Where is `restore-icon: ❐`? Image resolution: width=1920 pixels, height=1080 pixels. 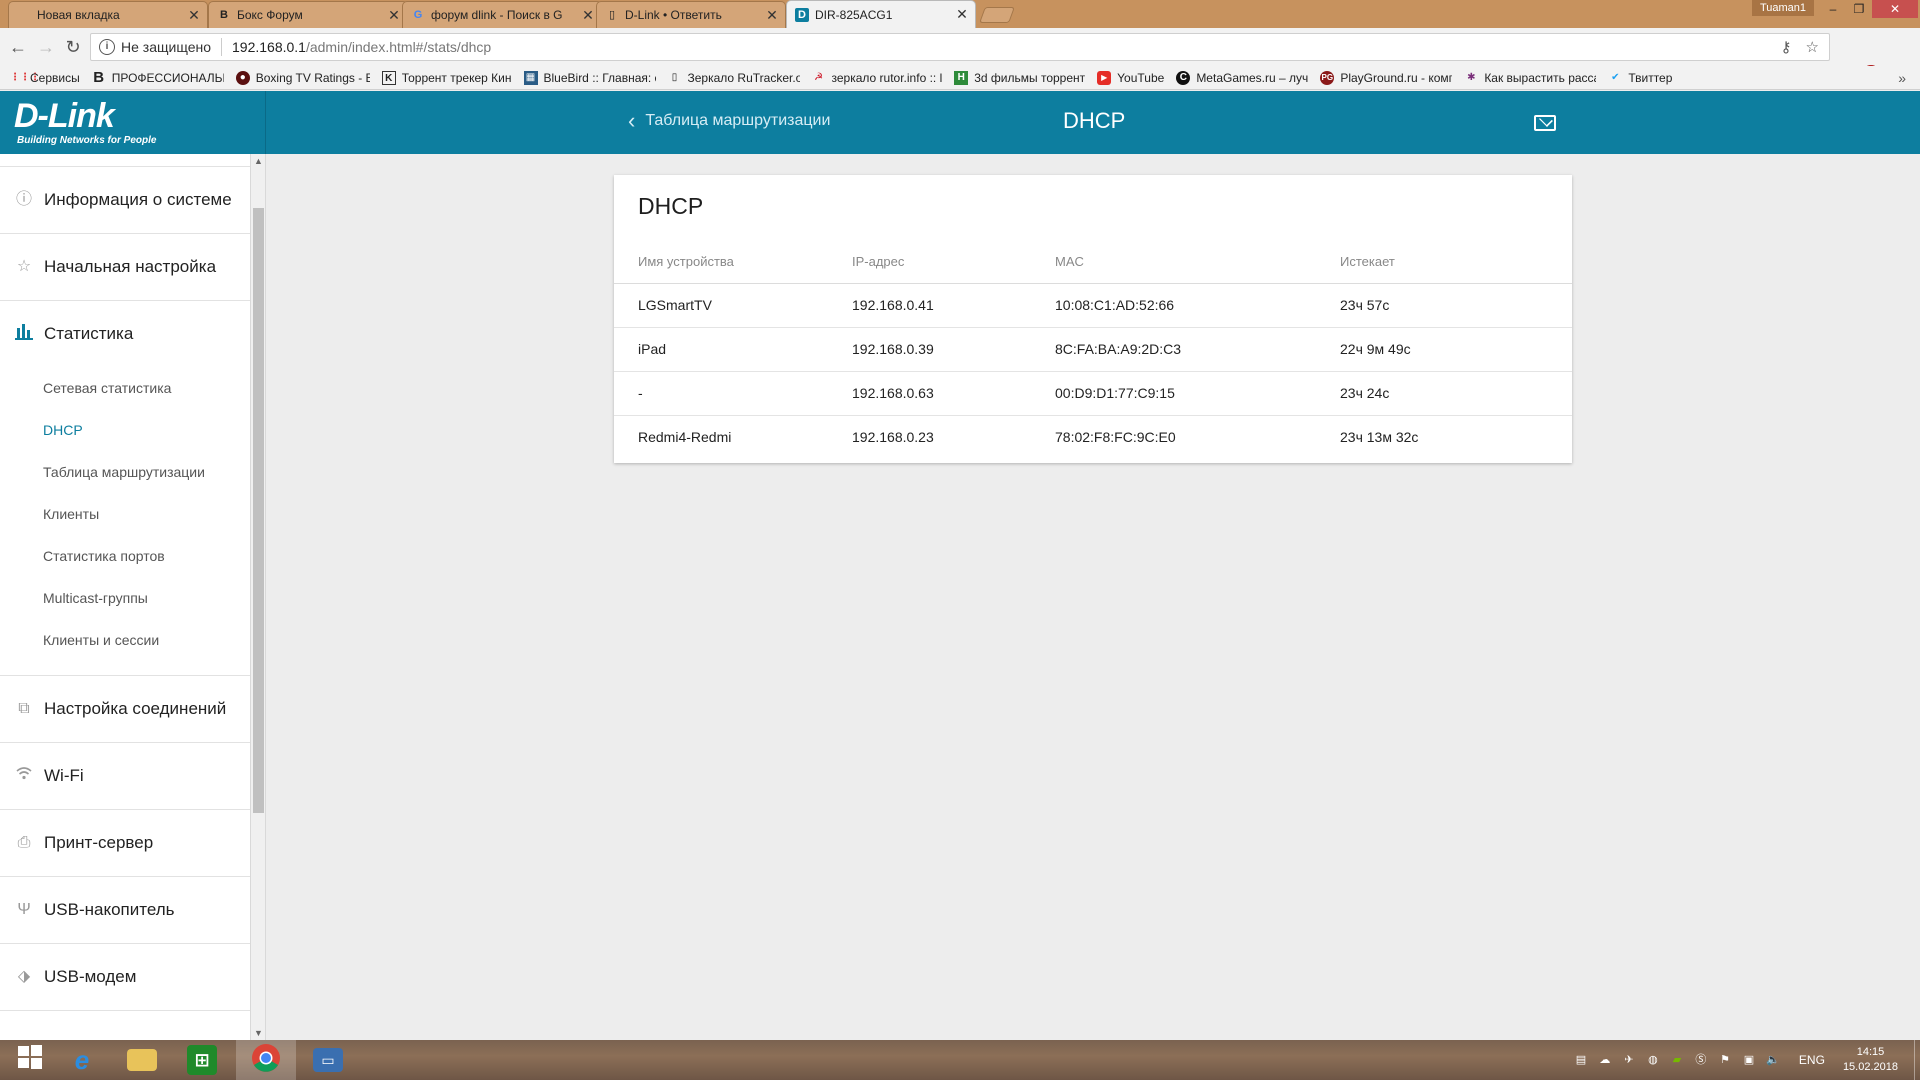 restore-icon: ❐ is located at coordinates (1859, 9).